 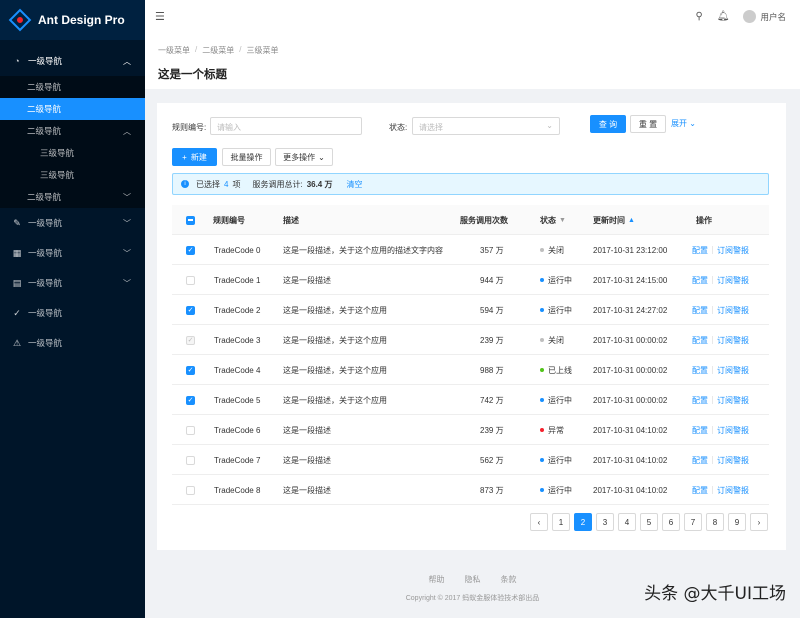 What do you see at coordinates (72, 223) in the screenshot?
I see `sidebar-item-7: ✎ 一级导航 ﹀` at bounding box center [72, 223].